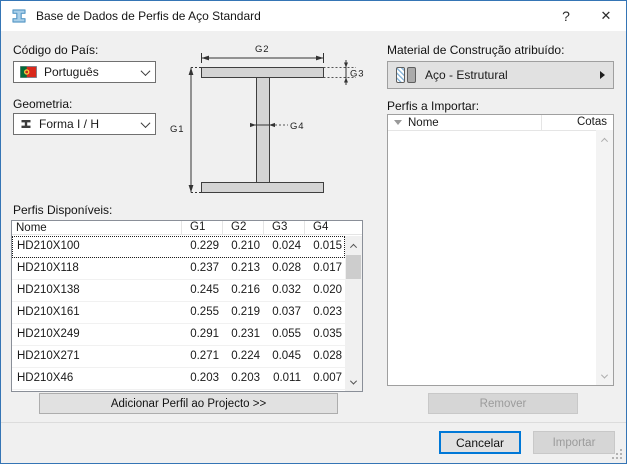  What do you see at coordinates (353, 267) in the screenshot?
I see `scrollbar-thumb` at bounding box center [353, 267].